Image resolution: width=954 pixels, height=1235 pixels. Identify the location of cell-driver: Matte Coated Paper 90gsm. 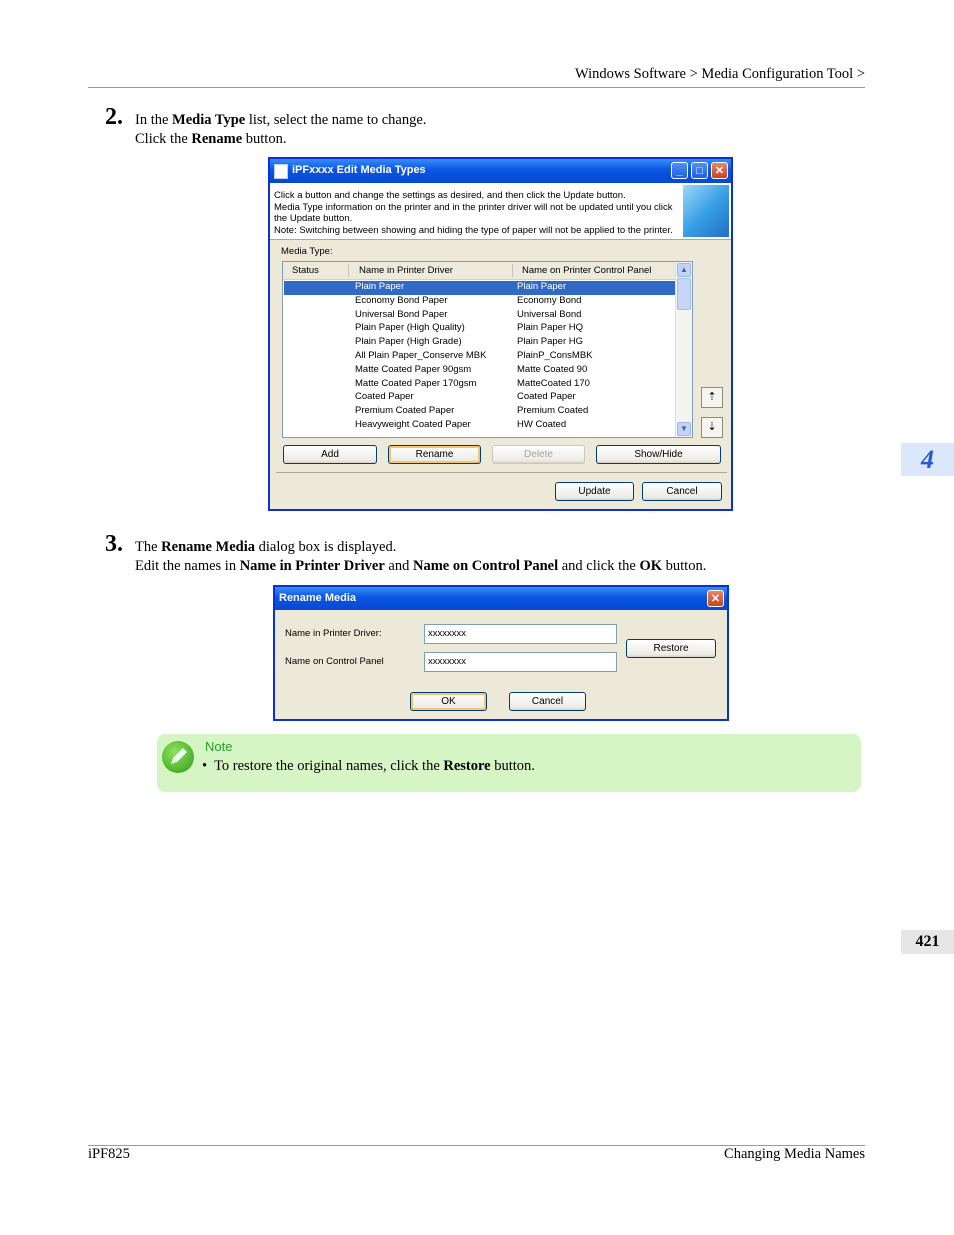
(413, 369).